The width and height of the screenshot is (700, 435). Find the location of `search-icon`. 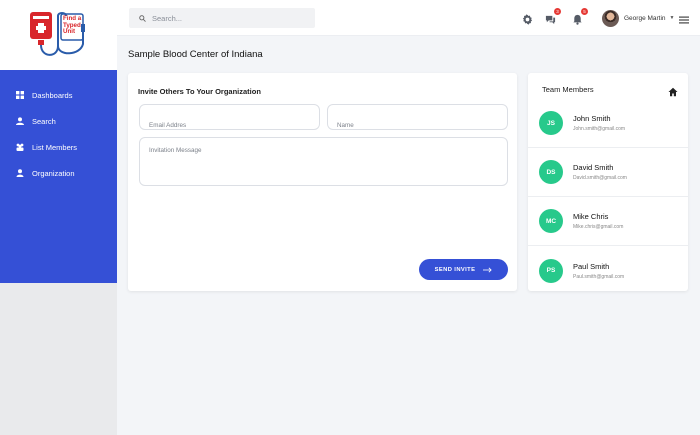

search-icon is located at coordinates (142, 18).